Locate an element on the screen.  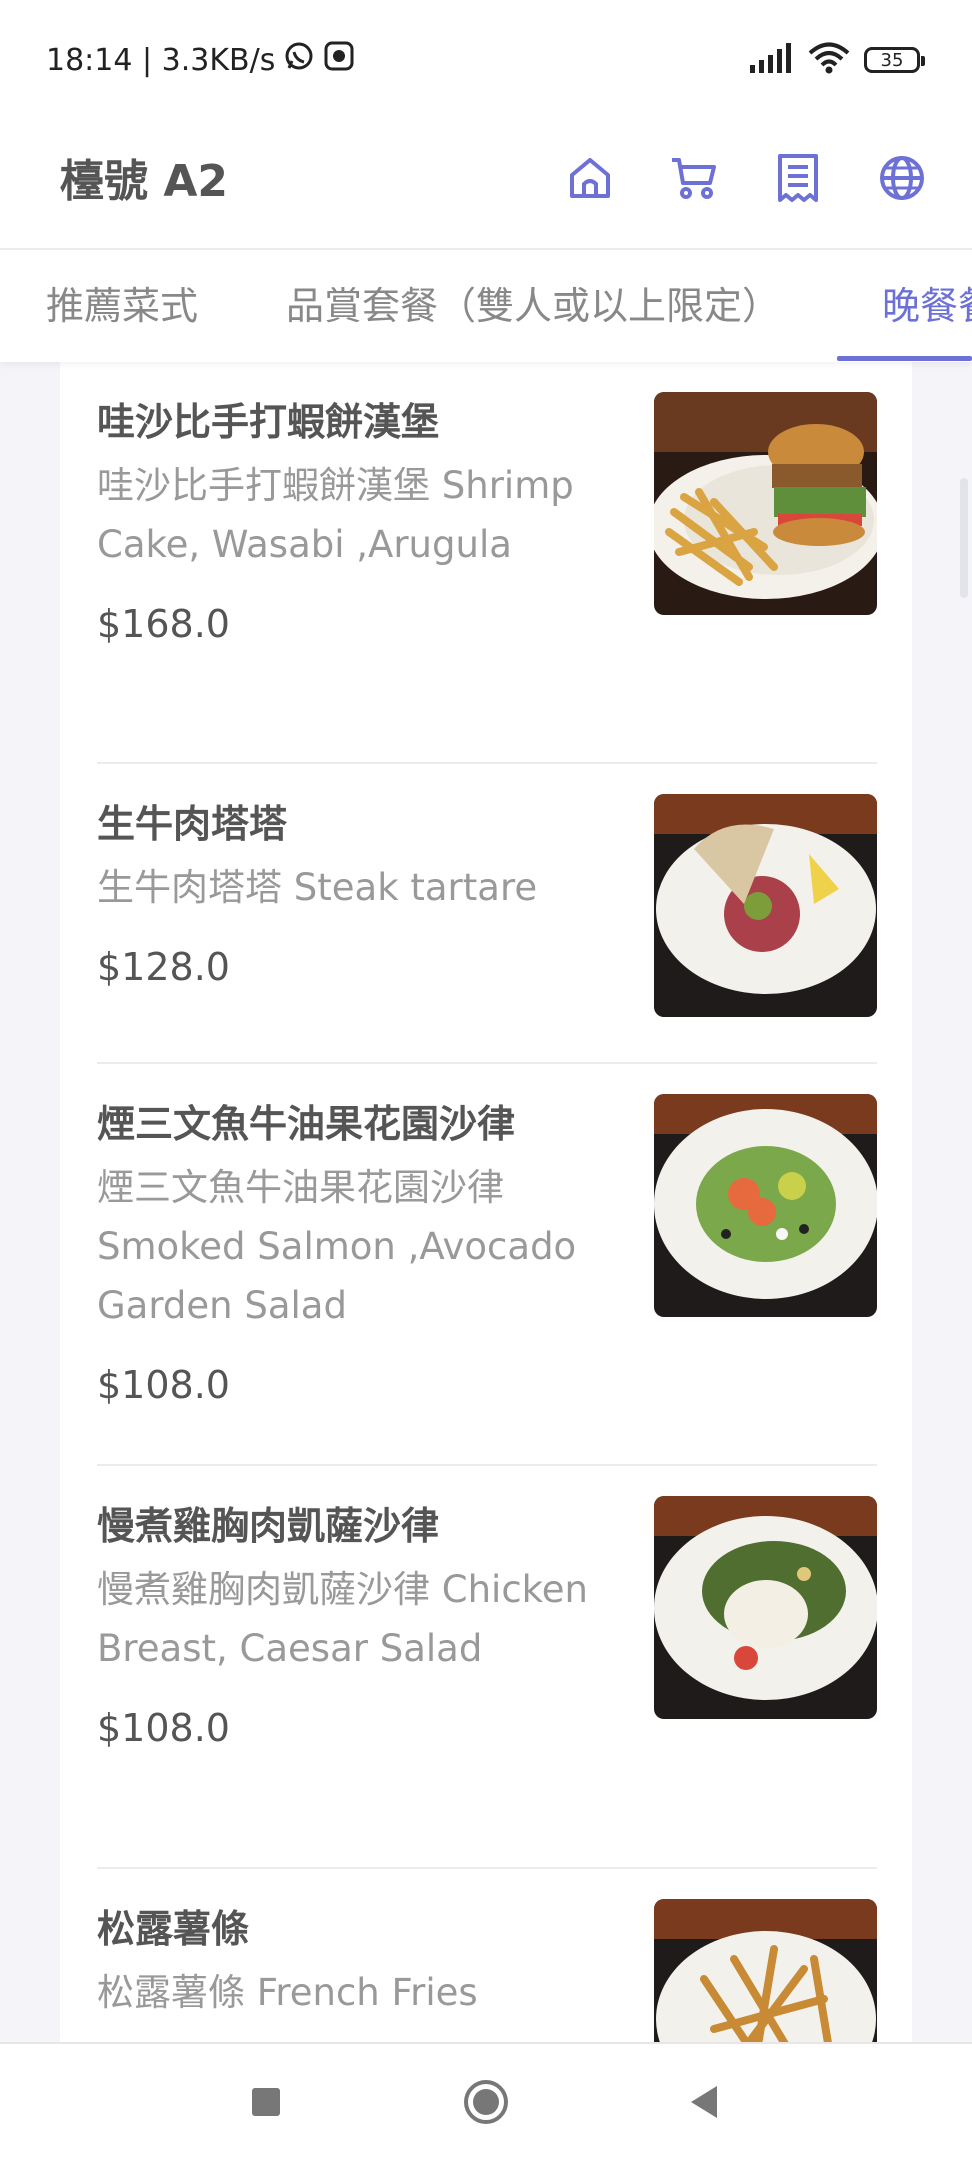
tab-dinner: 晚餐餐 is located at coordinates (927, 306).